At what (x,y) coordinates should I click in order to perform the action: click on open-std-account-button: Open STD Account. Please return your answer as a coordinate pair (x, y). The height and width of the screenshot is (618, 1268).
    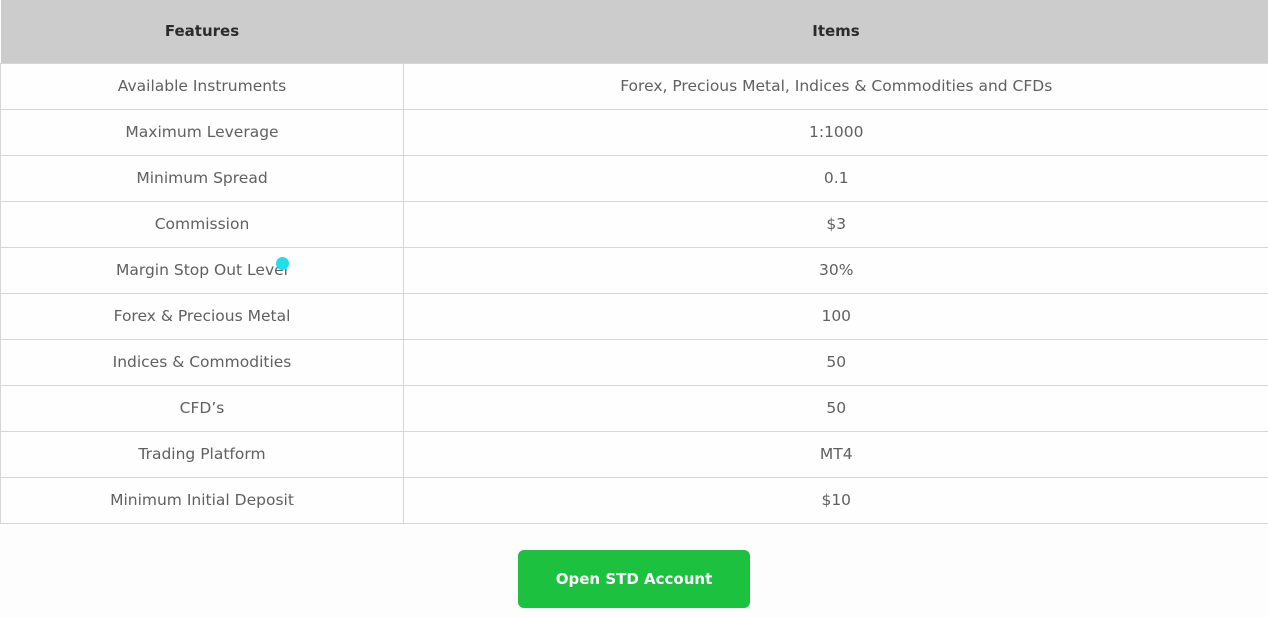
    Looking at the image, I should click on (634, 579).